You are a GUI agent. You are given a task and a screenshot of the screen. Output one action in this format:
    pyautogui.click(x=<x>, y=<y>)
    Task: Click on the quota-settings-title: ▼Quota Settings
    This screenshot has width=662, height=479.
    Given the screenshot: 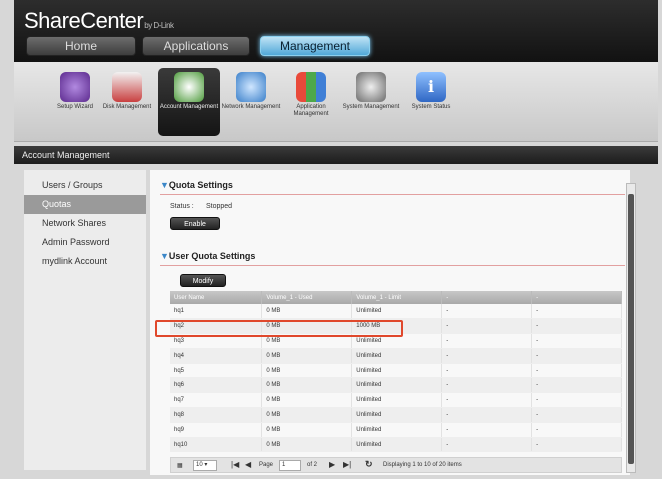 What is the action you would take?
    pyautogui.click(x=191, y=185)
    